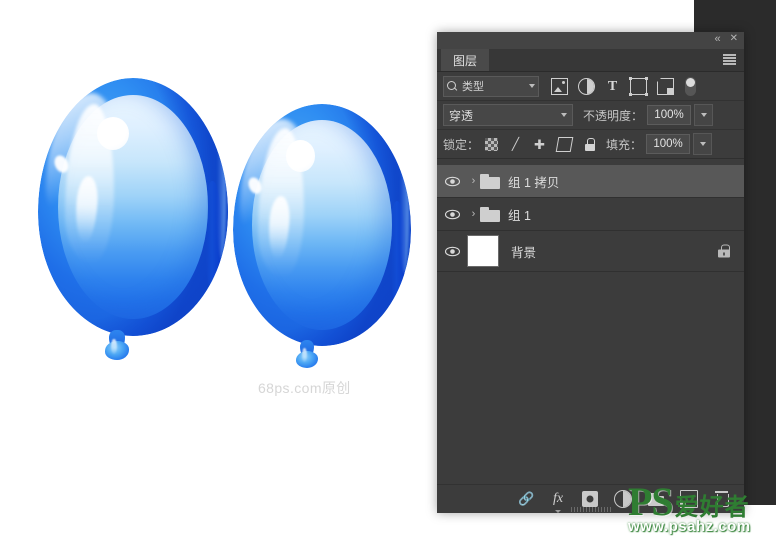  Describe the element at coordinates (638, 86) in the screenshot. I see `shape-layer-filter-icon` at that location.